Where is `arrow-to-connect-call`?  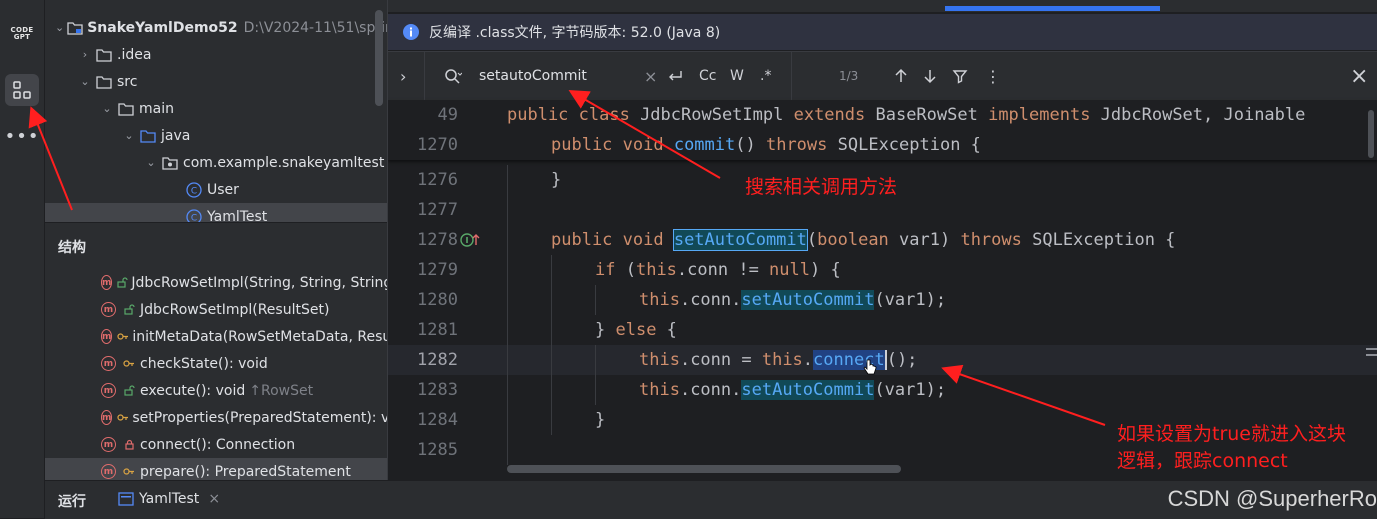 arrow-to-connect-call is located at coordinates (1023, 395).